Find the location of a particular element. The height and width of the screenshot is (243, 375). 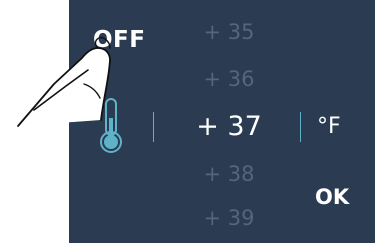

temperature-selected: + 37 is located at coordinates (229, 127).